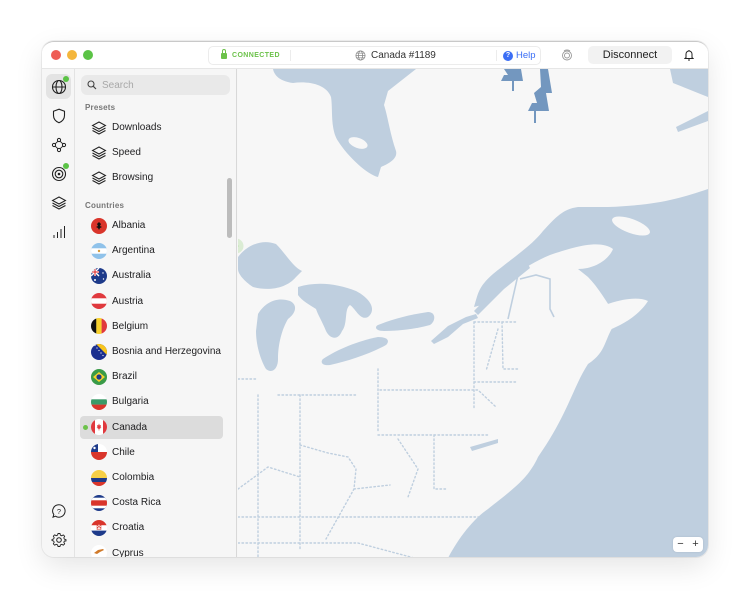 Image resolution: width=750 pixels, height=598 pixels. What do you see at coordinates (99, 502) in the screenshot?
I see `costa-rica-flag-icon` at bounding box center [99, 502].